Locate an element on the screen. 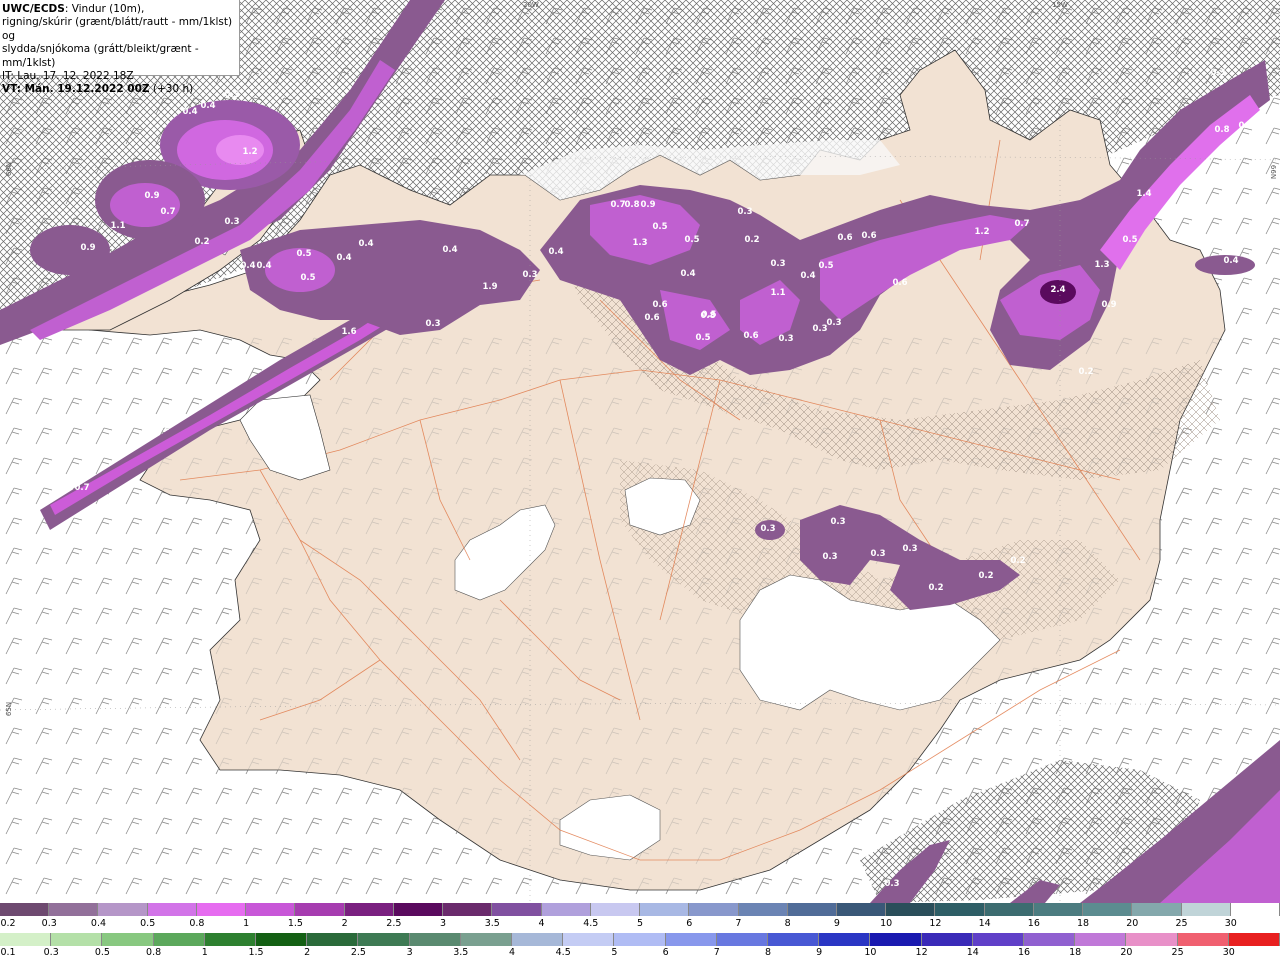 The width and height of the screenshot is (1280, 960). rain-legend-tick-label: 20 is located at coordinates (1126, 952).